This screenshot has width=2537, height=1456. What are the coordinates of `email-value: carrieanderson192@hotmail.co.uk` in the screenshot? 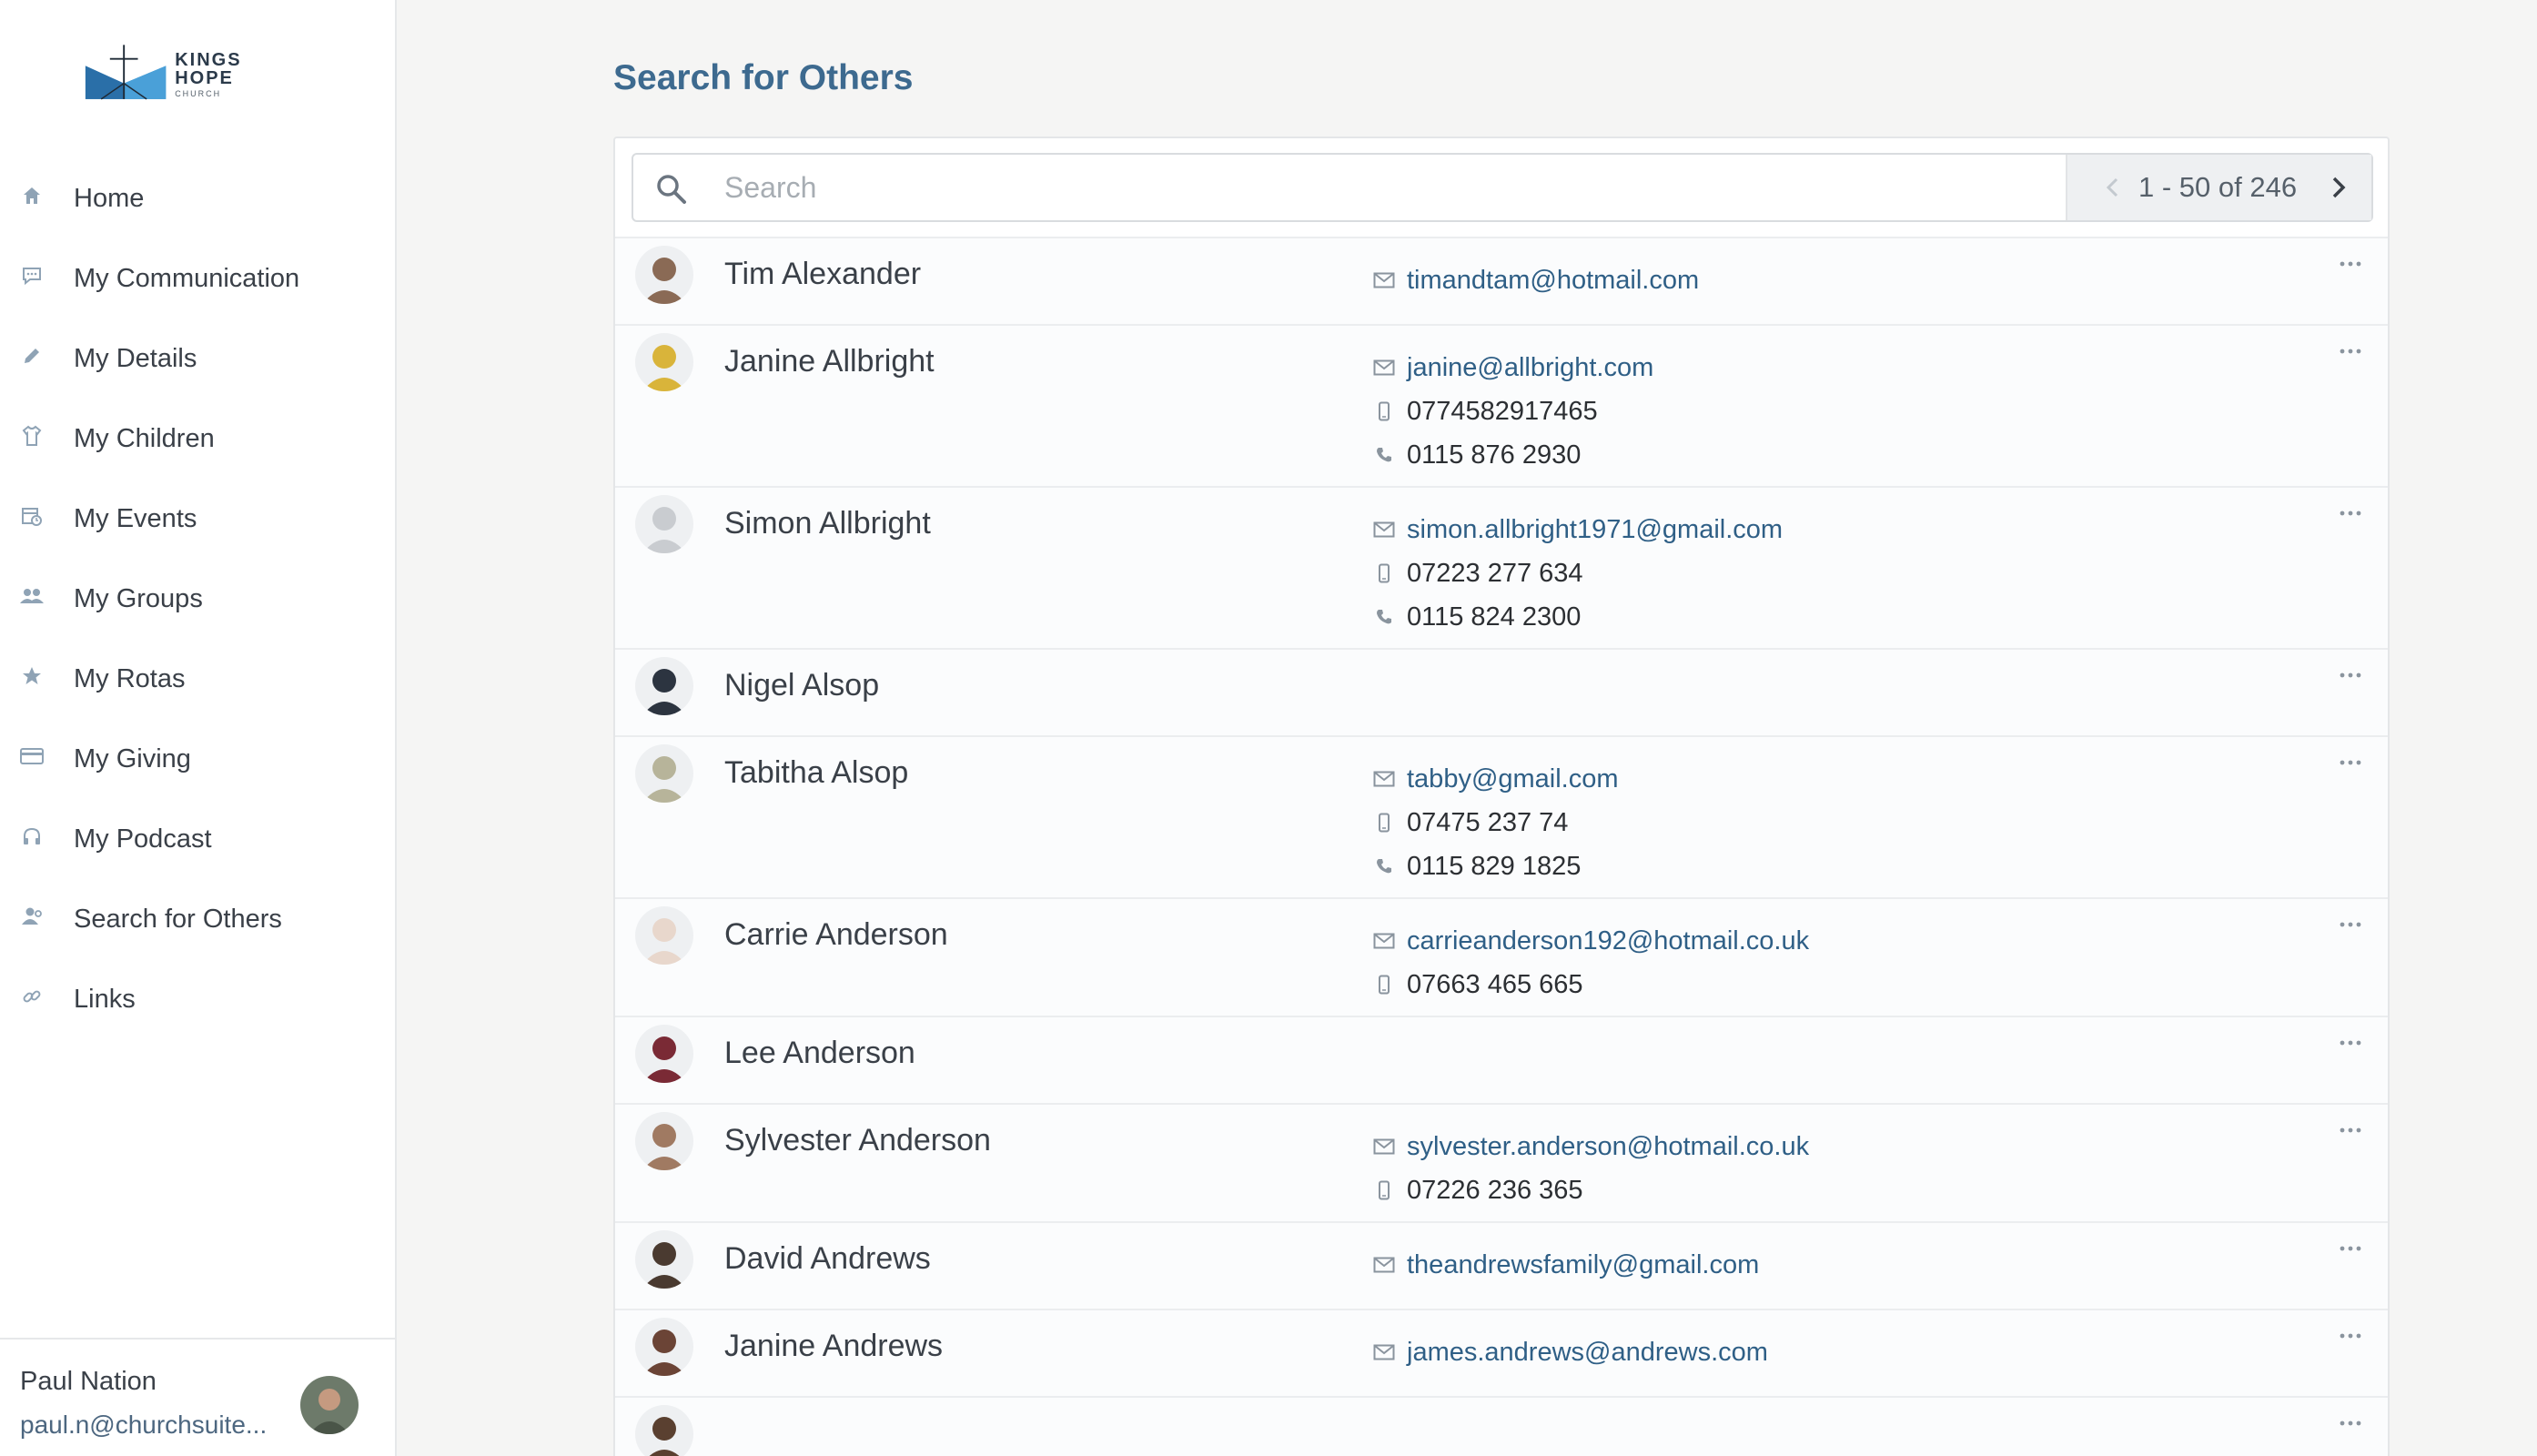 It's located at (1608, 941).